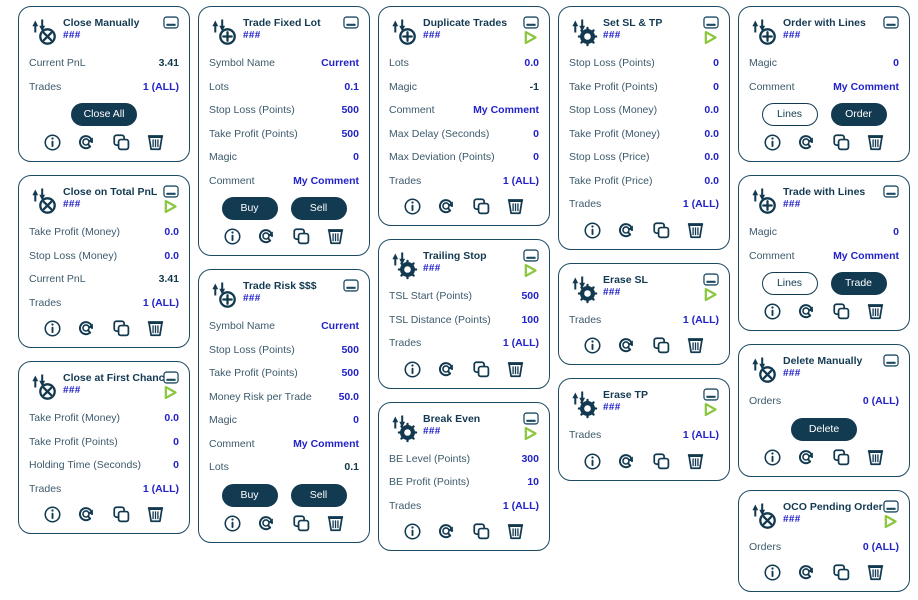 Image resolution: width=918 pixels, height=600 pixels. What do you see at coordinates (824, 429) in the screenshot?
I see `delete-button: Delete` at bounding box center [824, 429].